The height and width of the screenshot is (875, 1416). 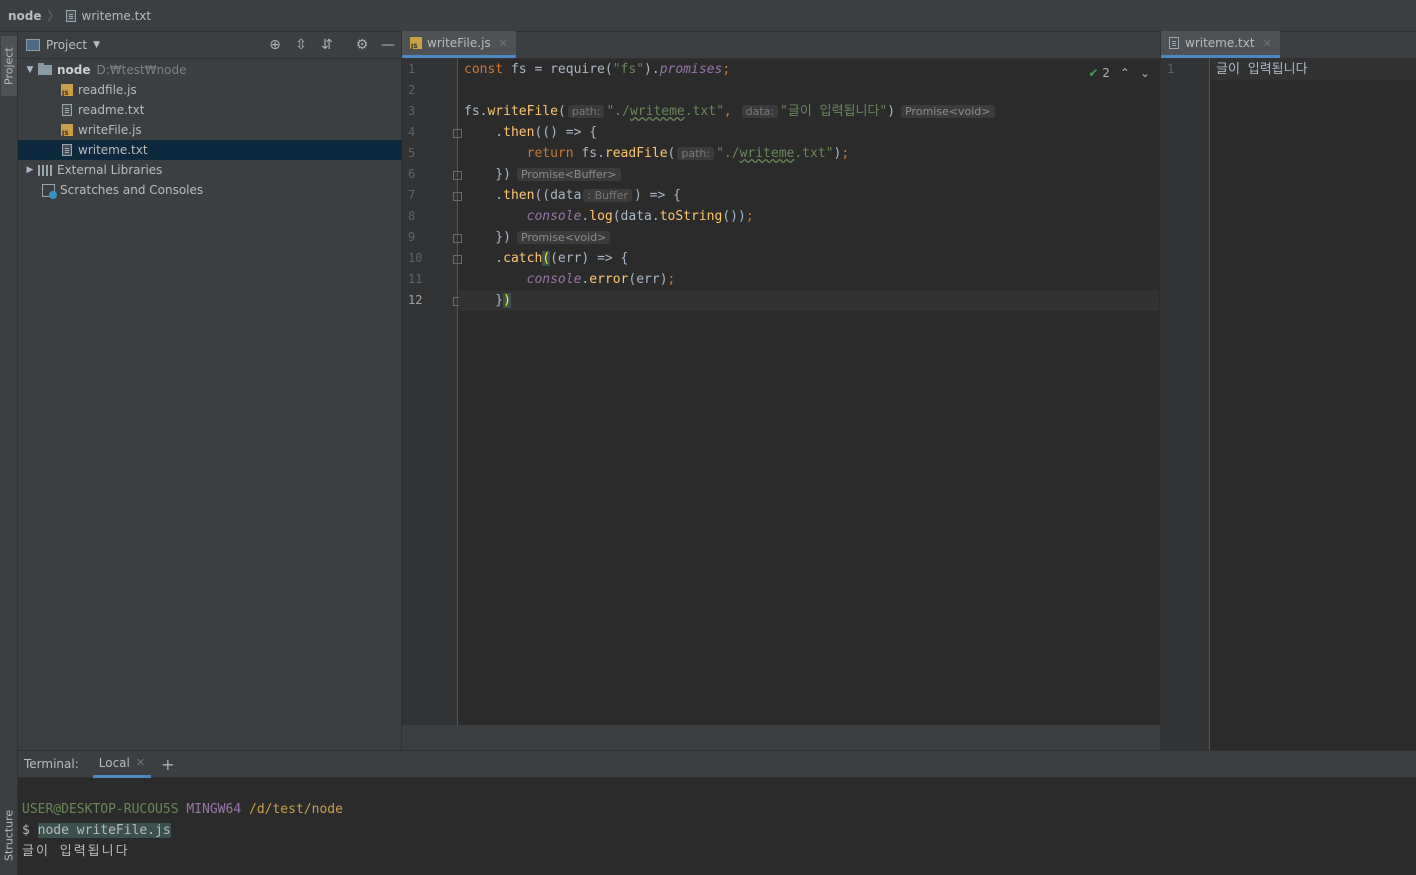 What do you see at coordinates (531, 132) in the screenshot?
I see `code-line-4: .then(() => {` at bounding box center [531, 132].